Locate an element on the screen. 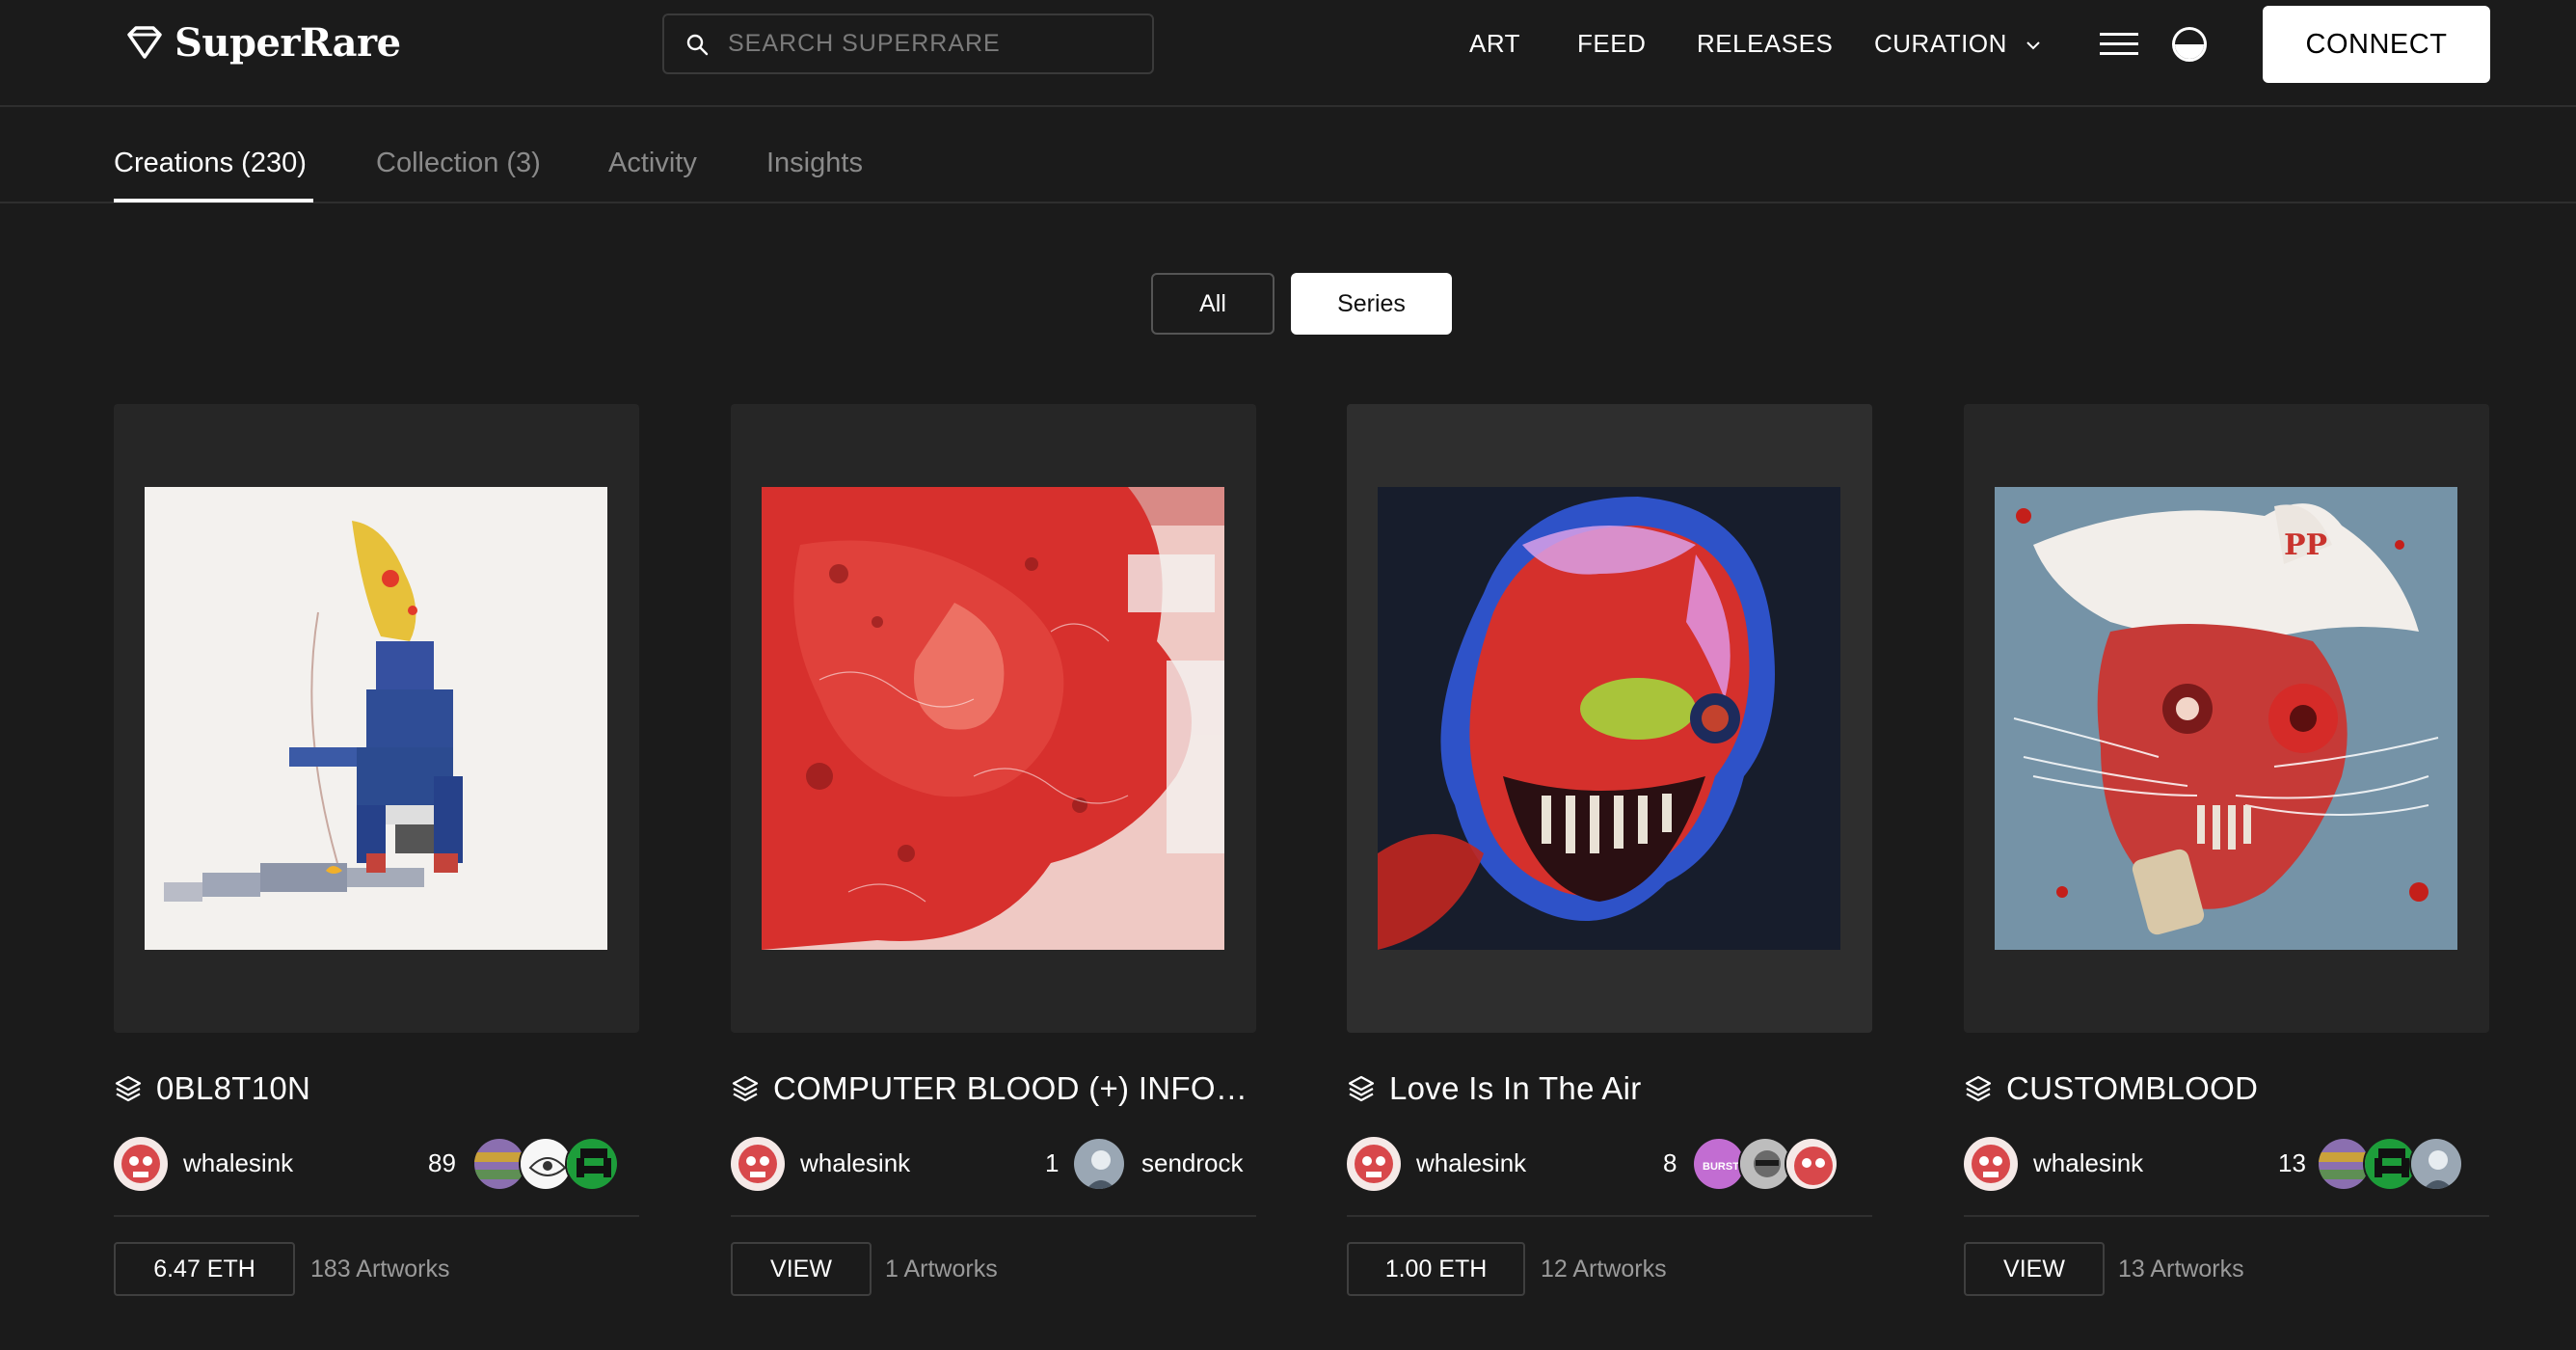  card-title-text: CUSTOMBLOOD is located at coordinates (2132, 1088).